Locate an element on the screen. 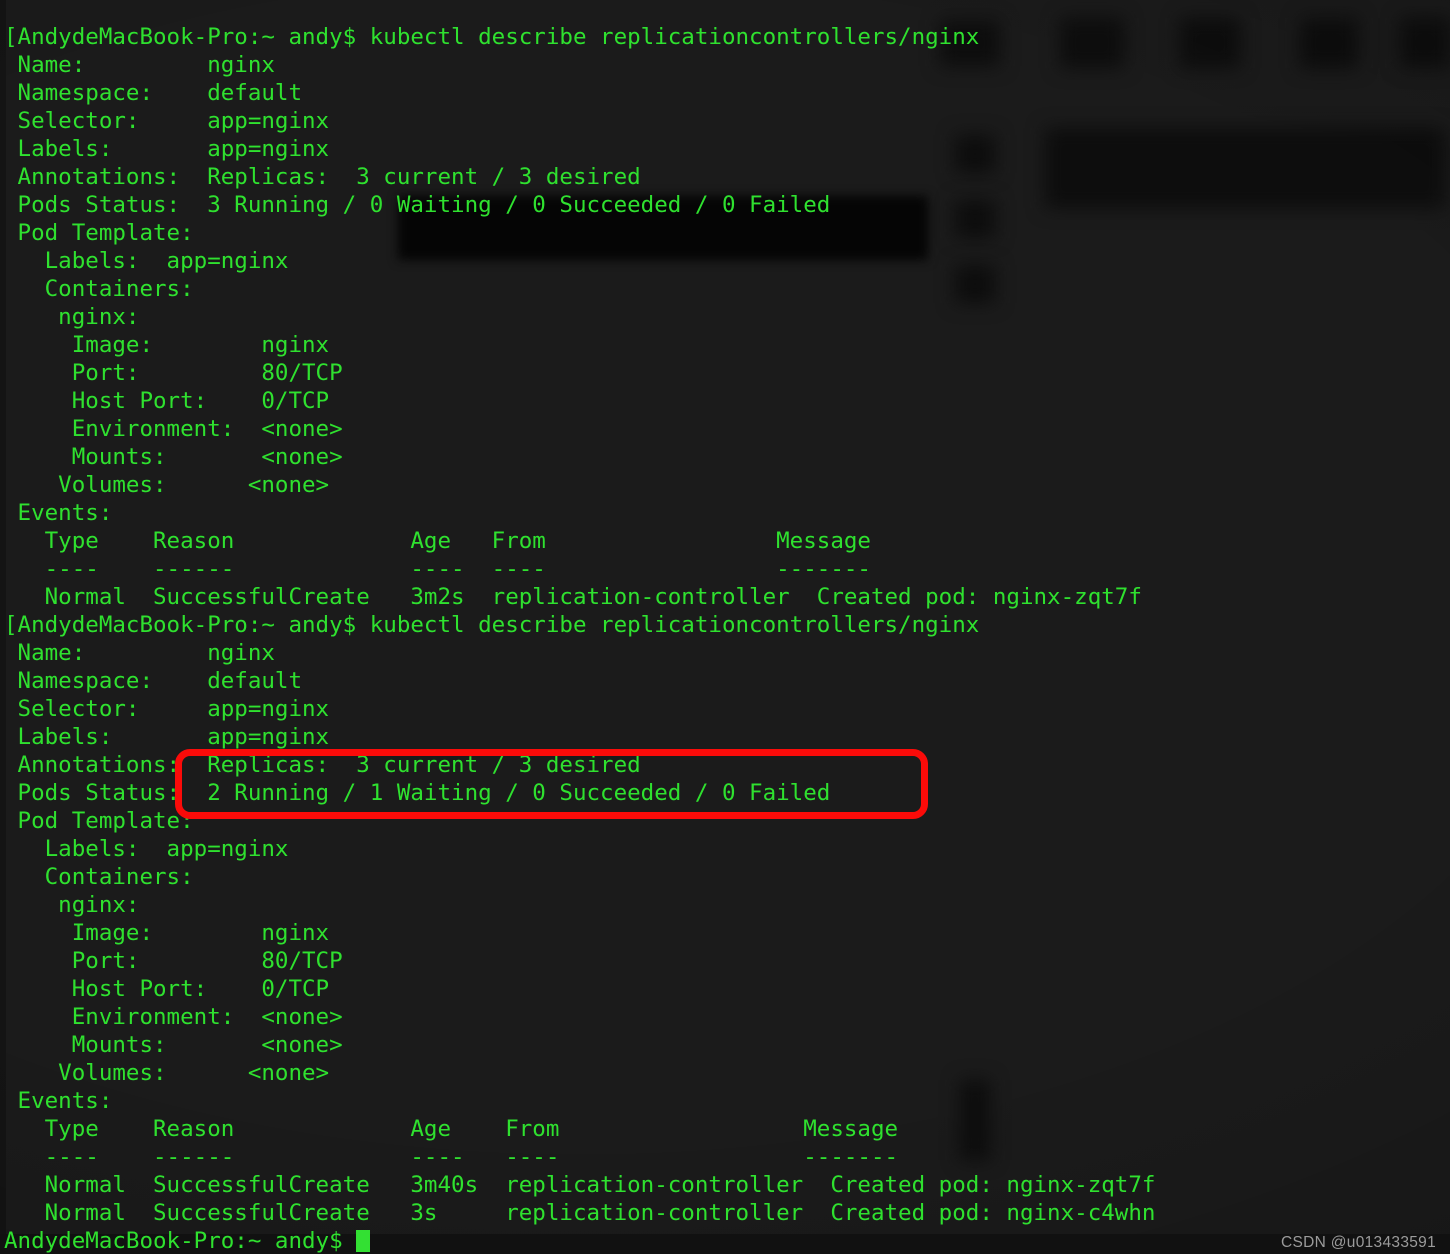 This screenshot has width=1450, height=1254. container-port-2: Port: 80/TCP is located at coordinates (173, 960).